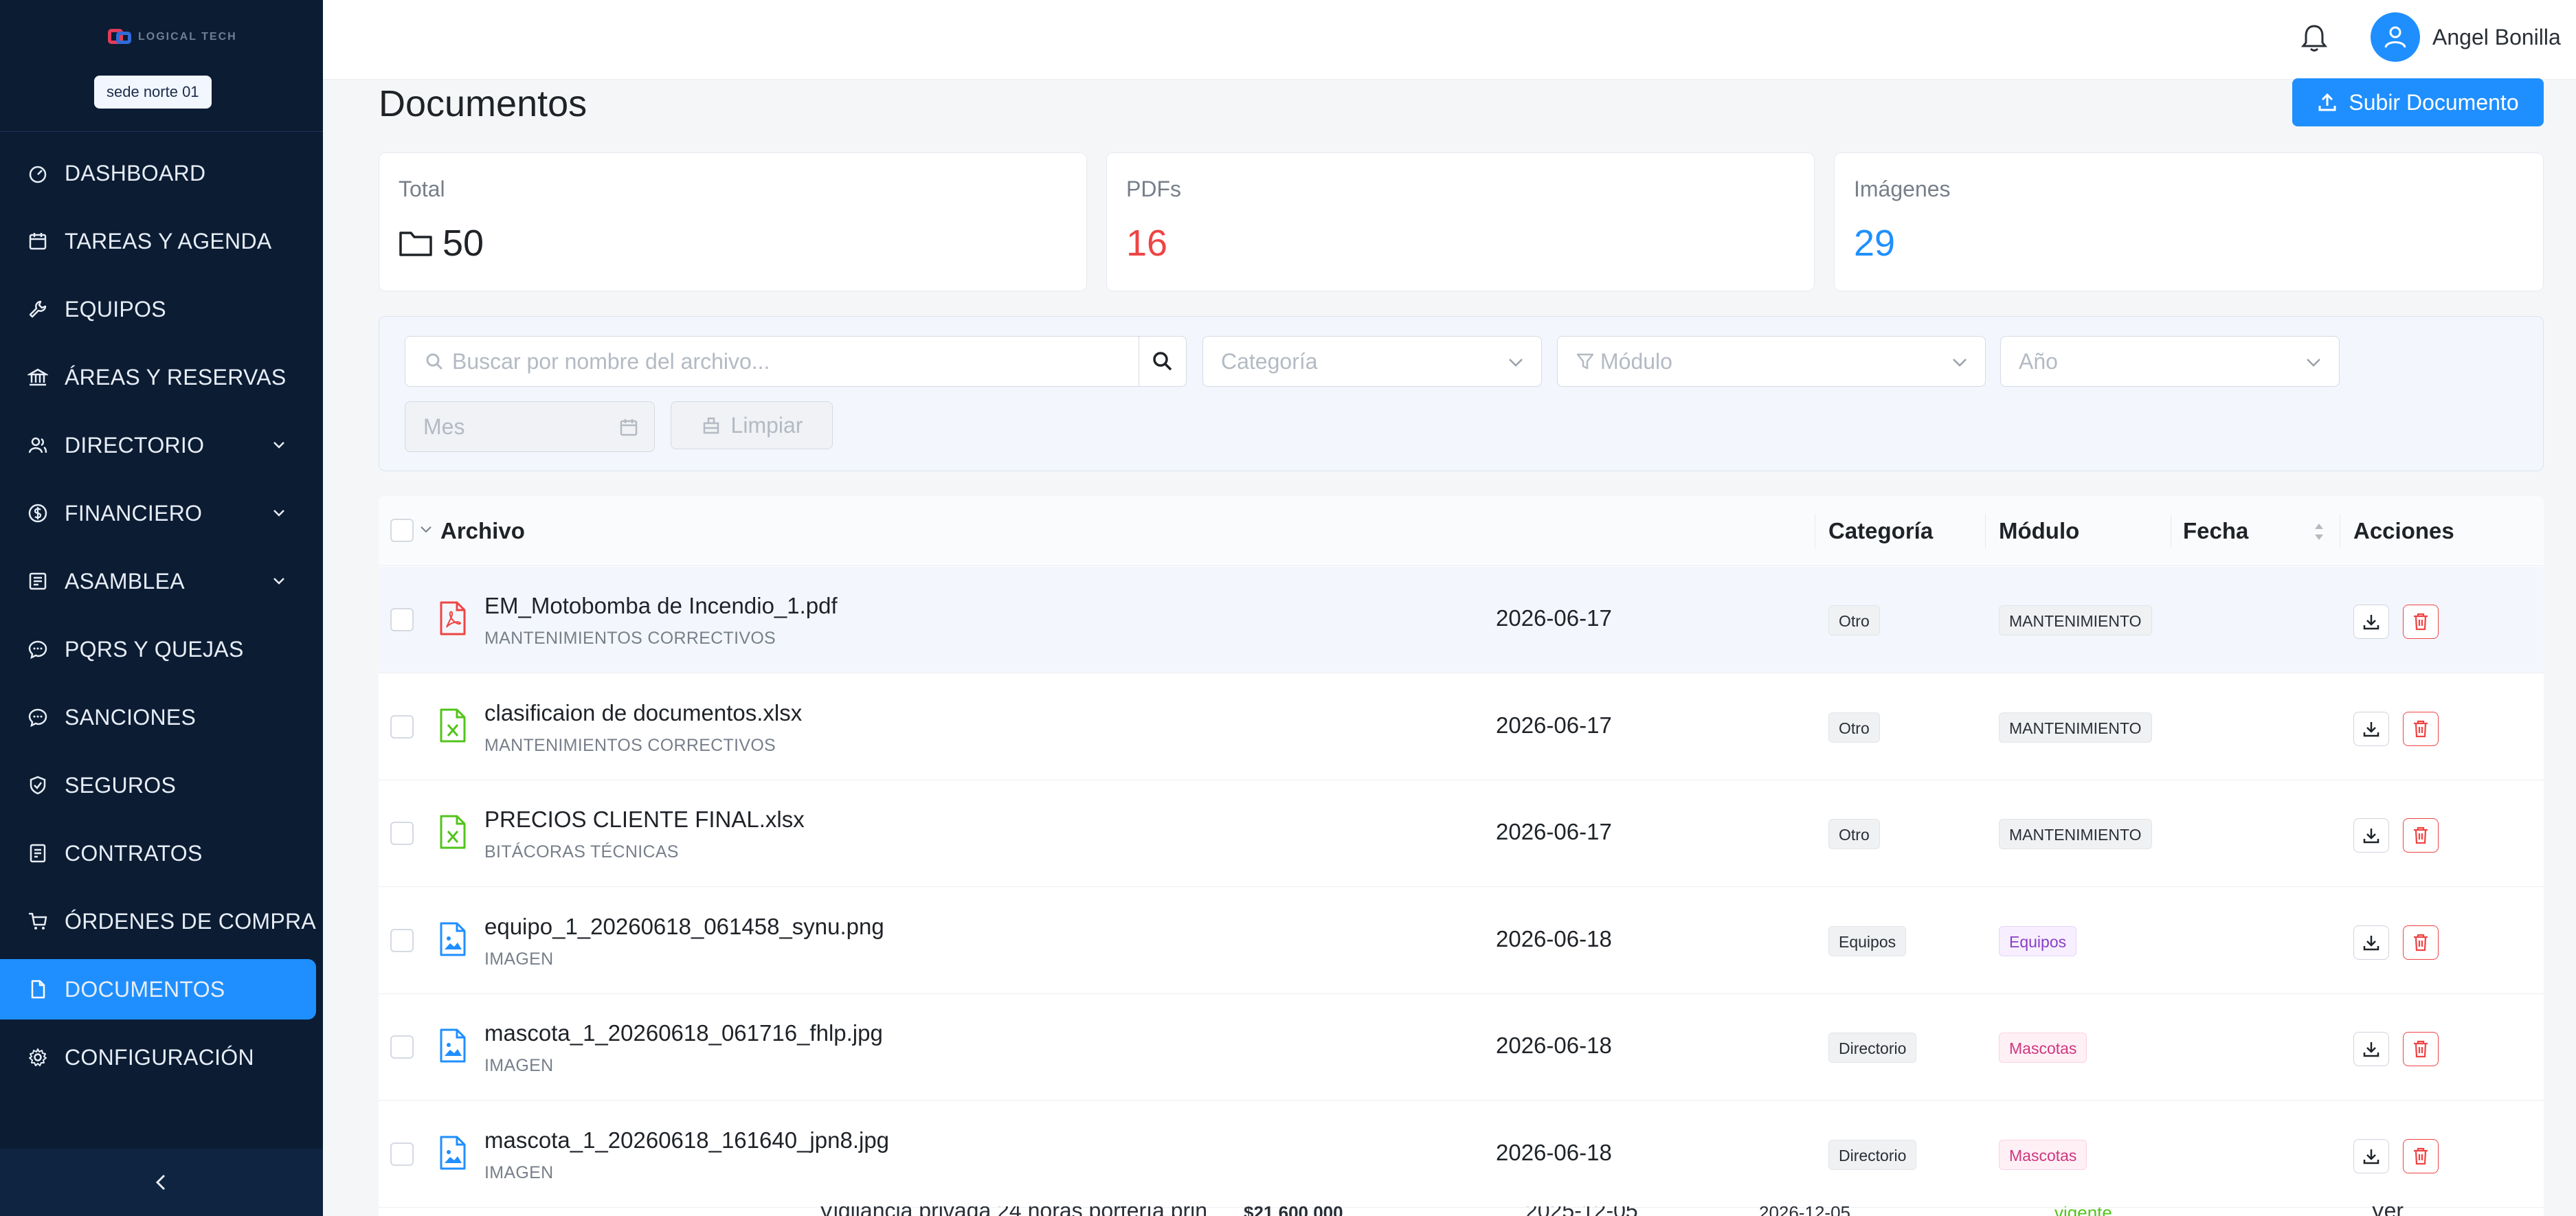 This screenshot has height=1216, width=2576. Describe the element at coordinates (2319, 531) in the screenshot. I see `sort-icon` at that location.